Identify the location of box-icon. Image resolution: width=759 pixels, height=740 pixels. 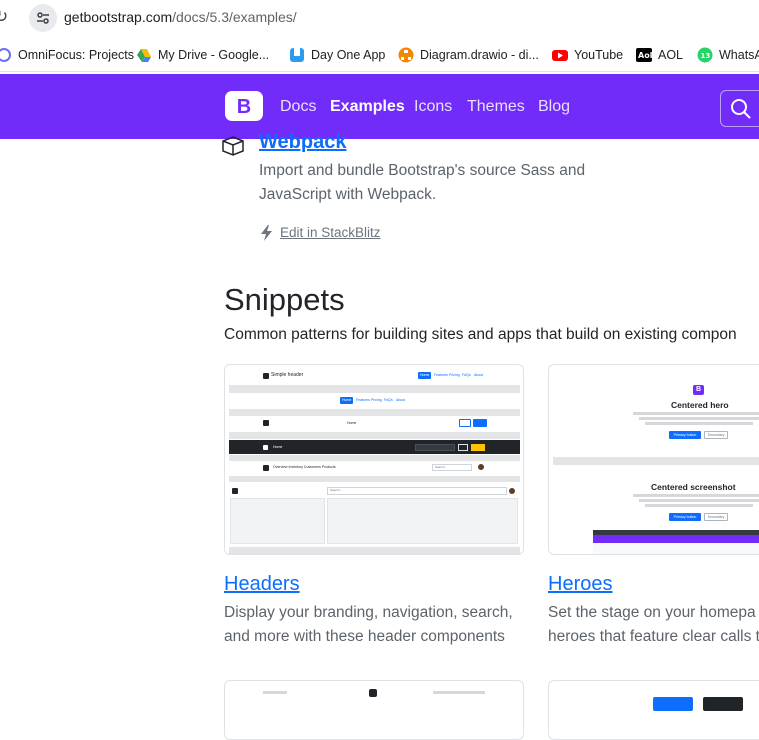
(233, 146).